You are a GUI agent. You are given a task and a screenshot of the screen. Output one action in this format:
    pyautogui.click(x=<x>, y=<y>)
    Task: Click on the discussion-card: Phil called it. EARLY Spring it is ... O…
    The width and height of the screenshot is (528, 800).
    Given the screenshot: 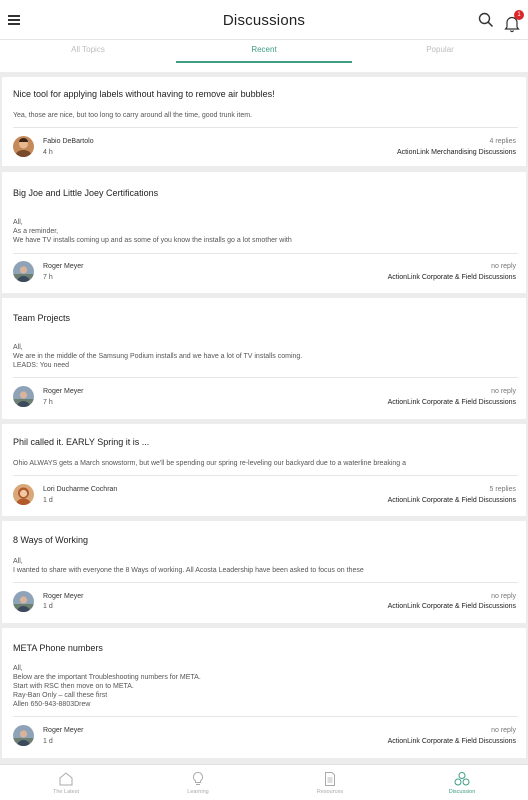 What is the action you would take?
    pyautogui.click(x=264, y=470)
    